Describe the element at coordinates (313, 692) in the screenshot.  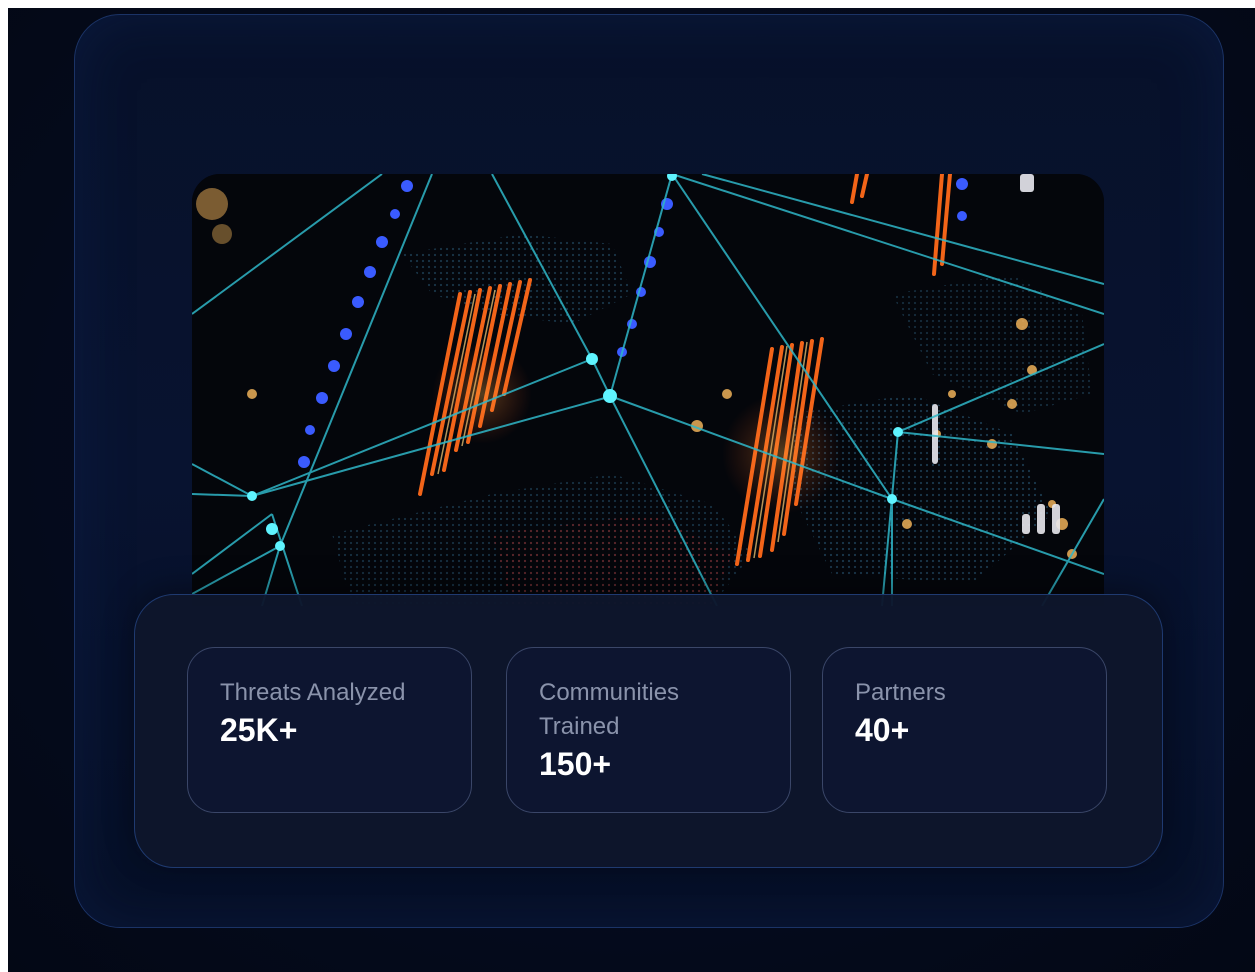
I see `stat-label: Threats Analyzed` at that location.